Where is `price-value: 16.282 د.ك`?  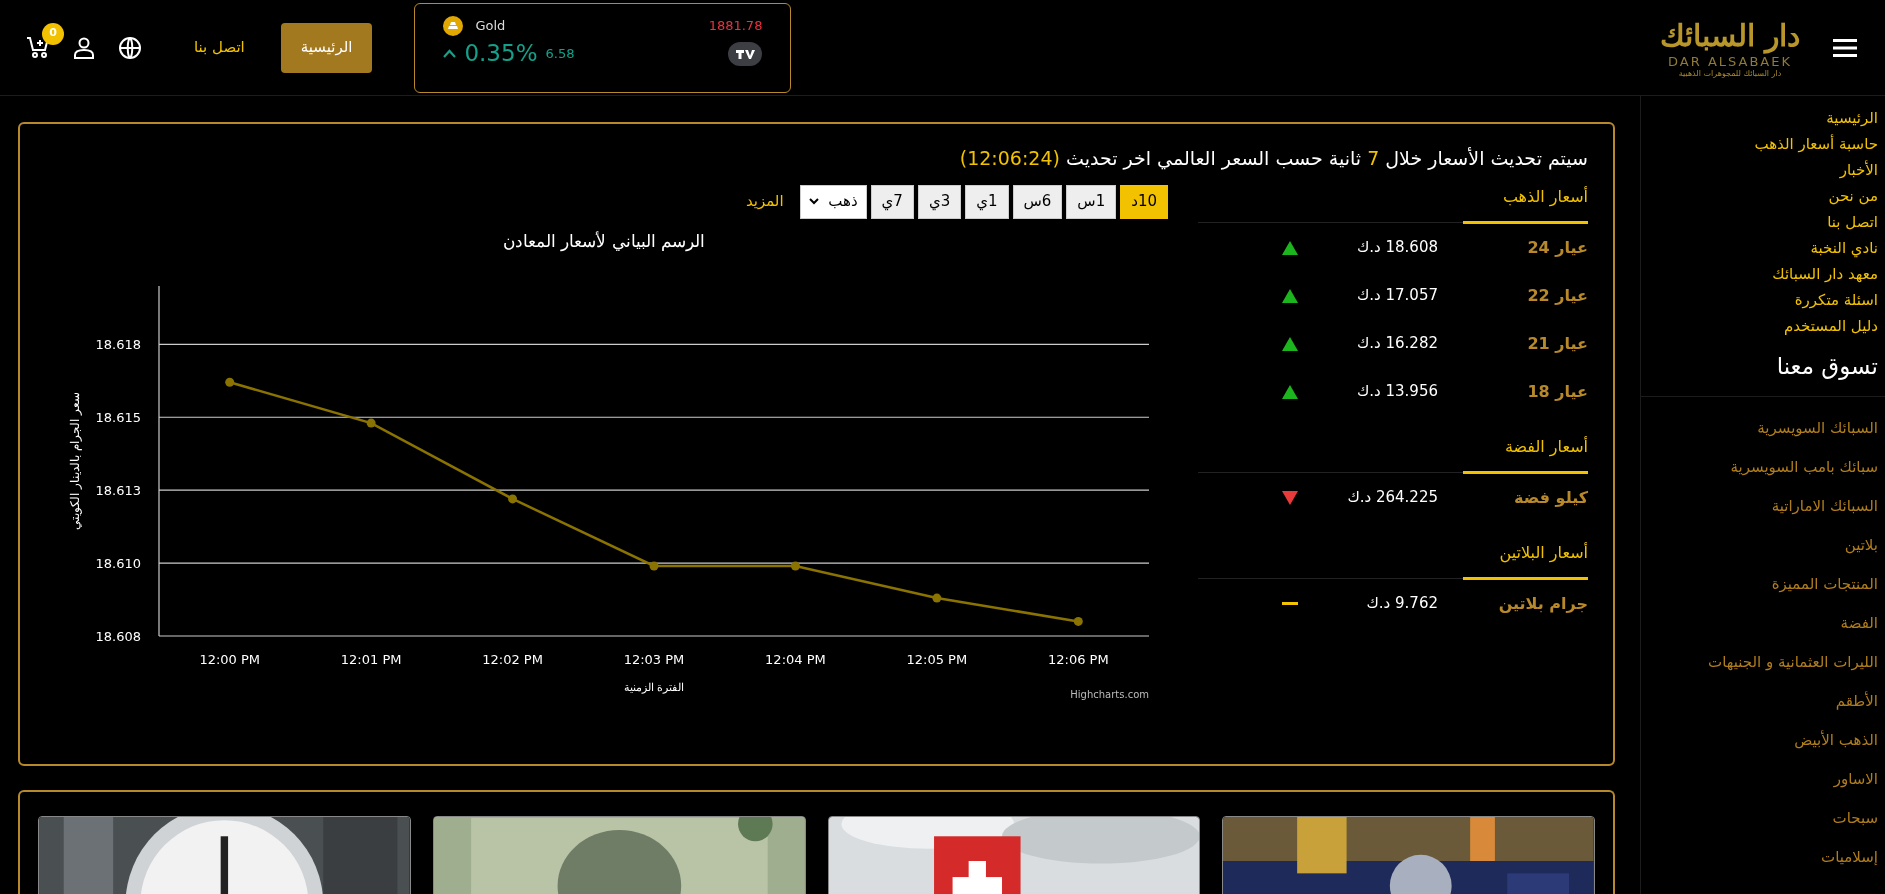 price-value: 16.282 د.ك is located at coordinates (1396, 344).